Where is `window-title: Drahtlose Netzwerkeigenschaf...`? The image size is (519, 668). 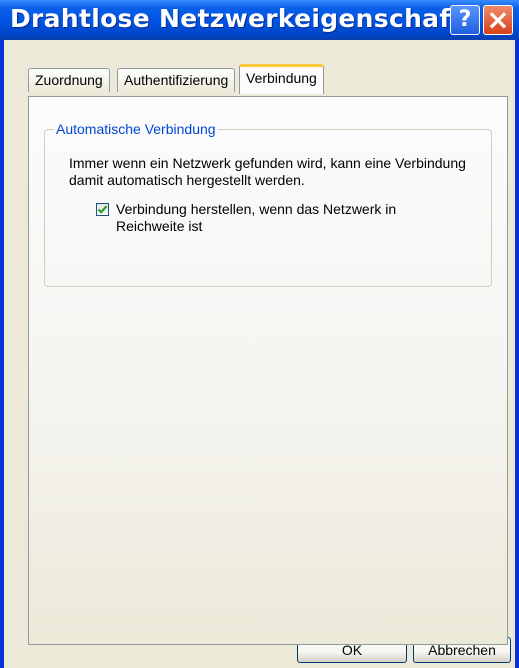 window-title: Drahtlose Netzwerkeigenschaf... is located at coordinates (244, 18).